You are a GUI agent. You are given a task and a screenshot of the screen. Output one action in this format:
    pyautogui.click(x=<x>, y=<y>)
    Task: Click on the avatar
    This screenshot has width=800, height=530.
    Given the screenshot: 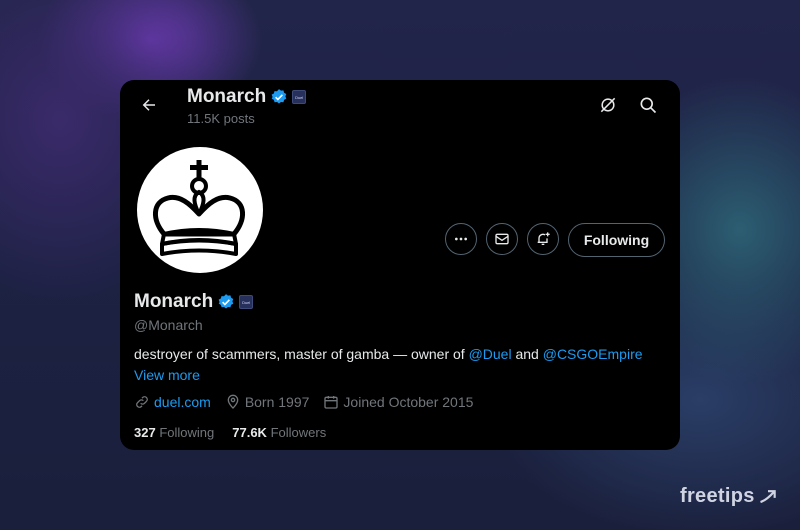 What is the action you would take?
    pyautogui.click(x=200, y=210)
    